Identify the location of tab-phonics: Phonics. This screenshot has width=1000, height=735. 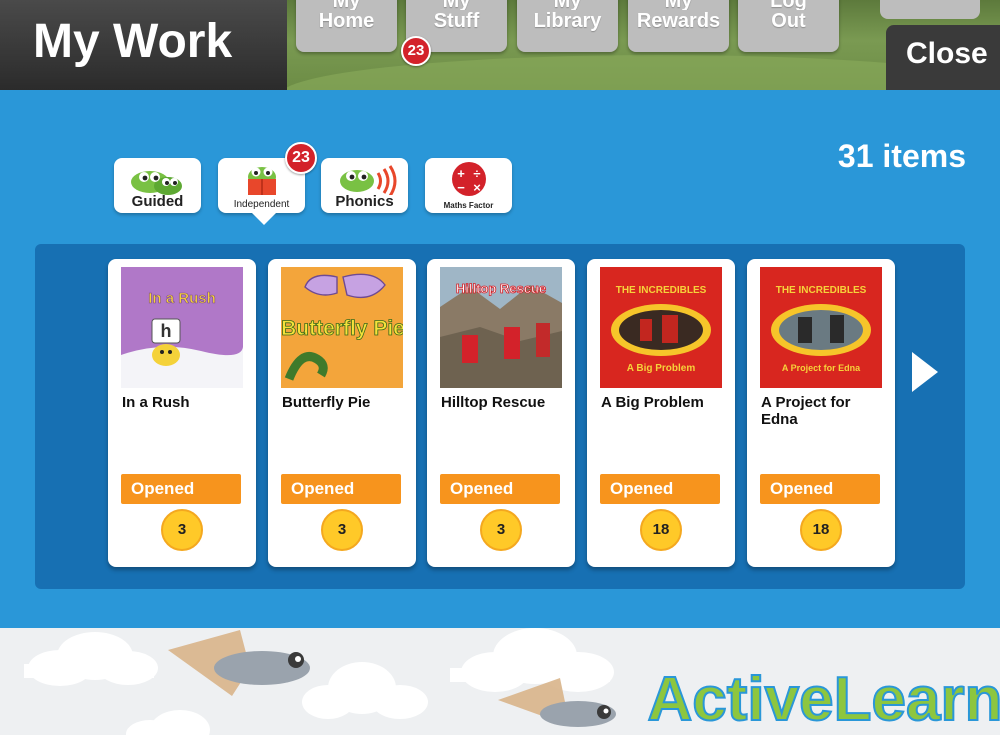
(364, 185).